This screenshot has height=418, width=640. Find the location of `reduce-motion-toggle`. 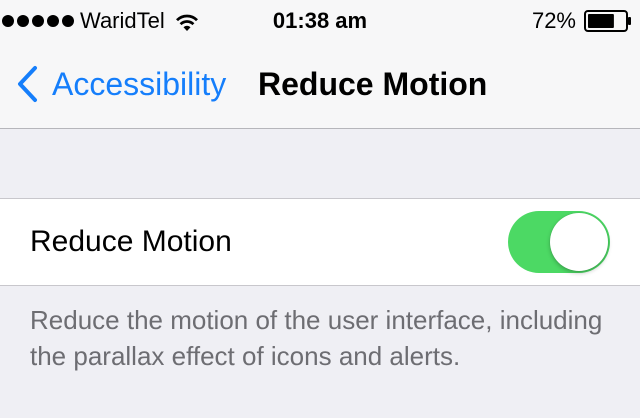

reduce-motion-toggle is located at coordinates (559, 242).